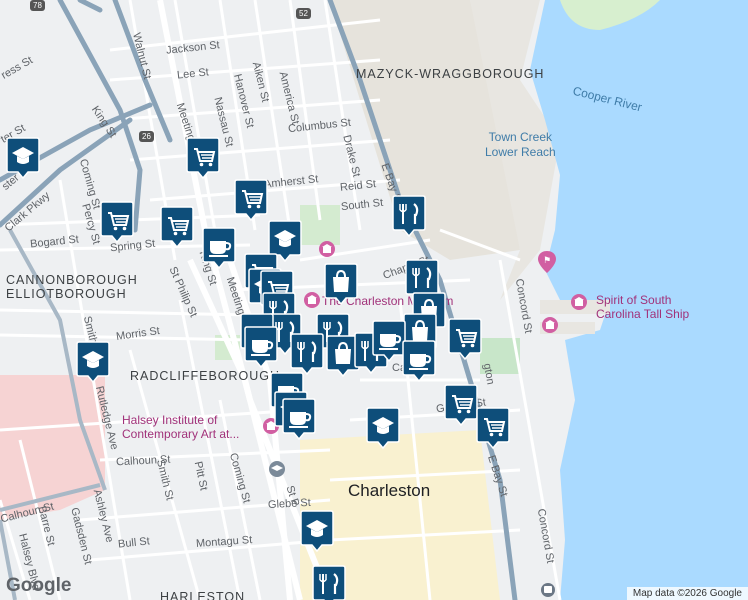 This screenshot has height=600, width=748. I want to click on poi-label-tall-ship: Spirit of South Carolina Tall Ship, so click(642, 307).